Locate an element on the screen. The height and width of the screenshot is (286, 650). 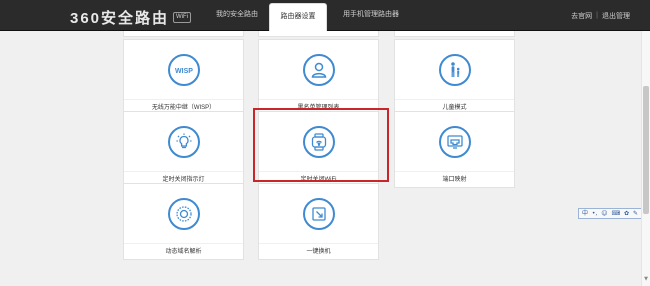
card-one-click-switch: 一键换机 is located at coordinates (318, 221).